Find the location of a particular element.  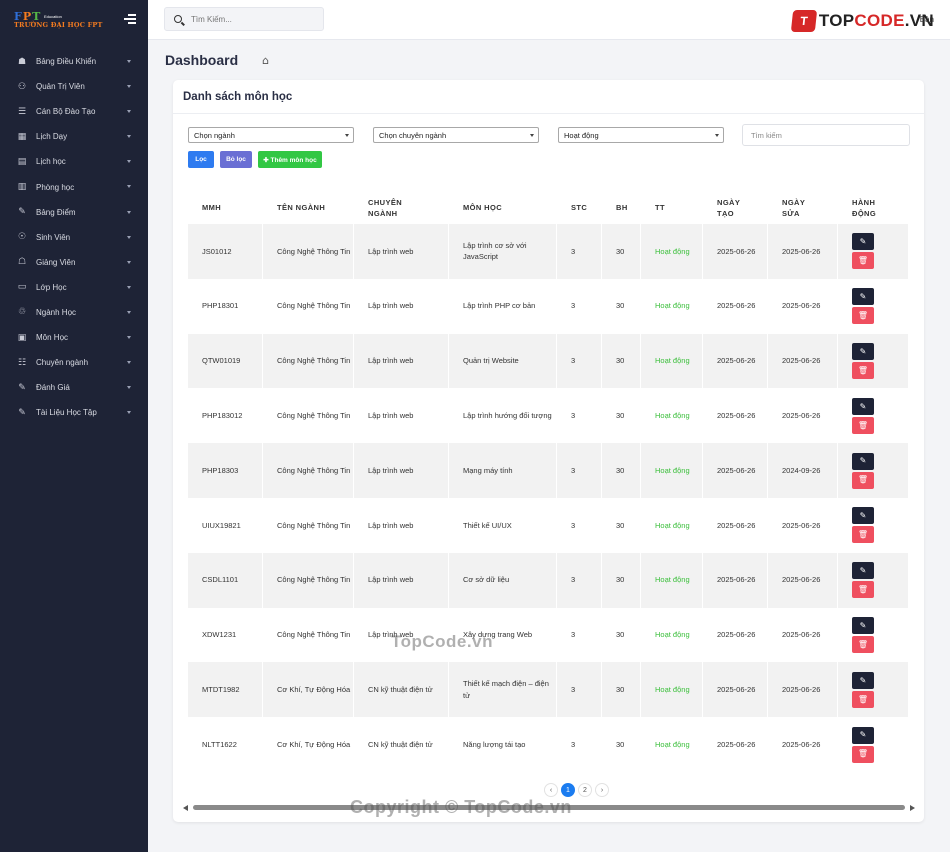

logo-area: FPT Education TRƯỜNG ĐẠI HỌC FPT is located at coordinates (74, 20).